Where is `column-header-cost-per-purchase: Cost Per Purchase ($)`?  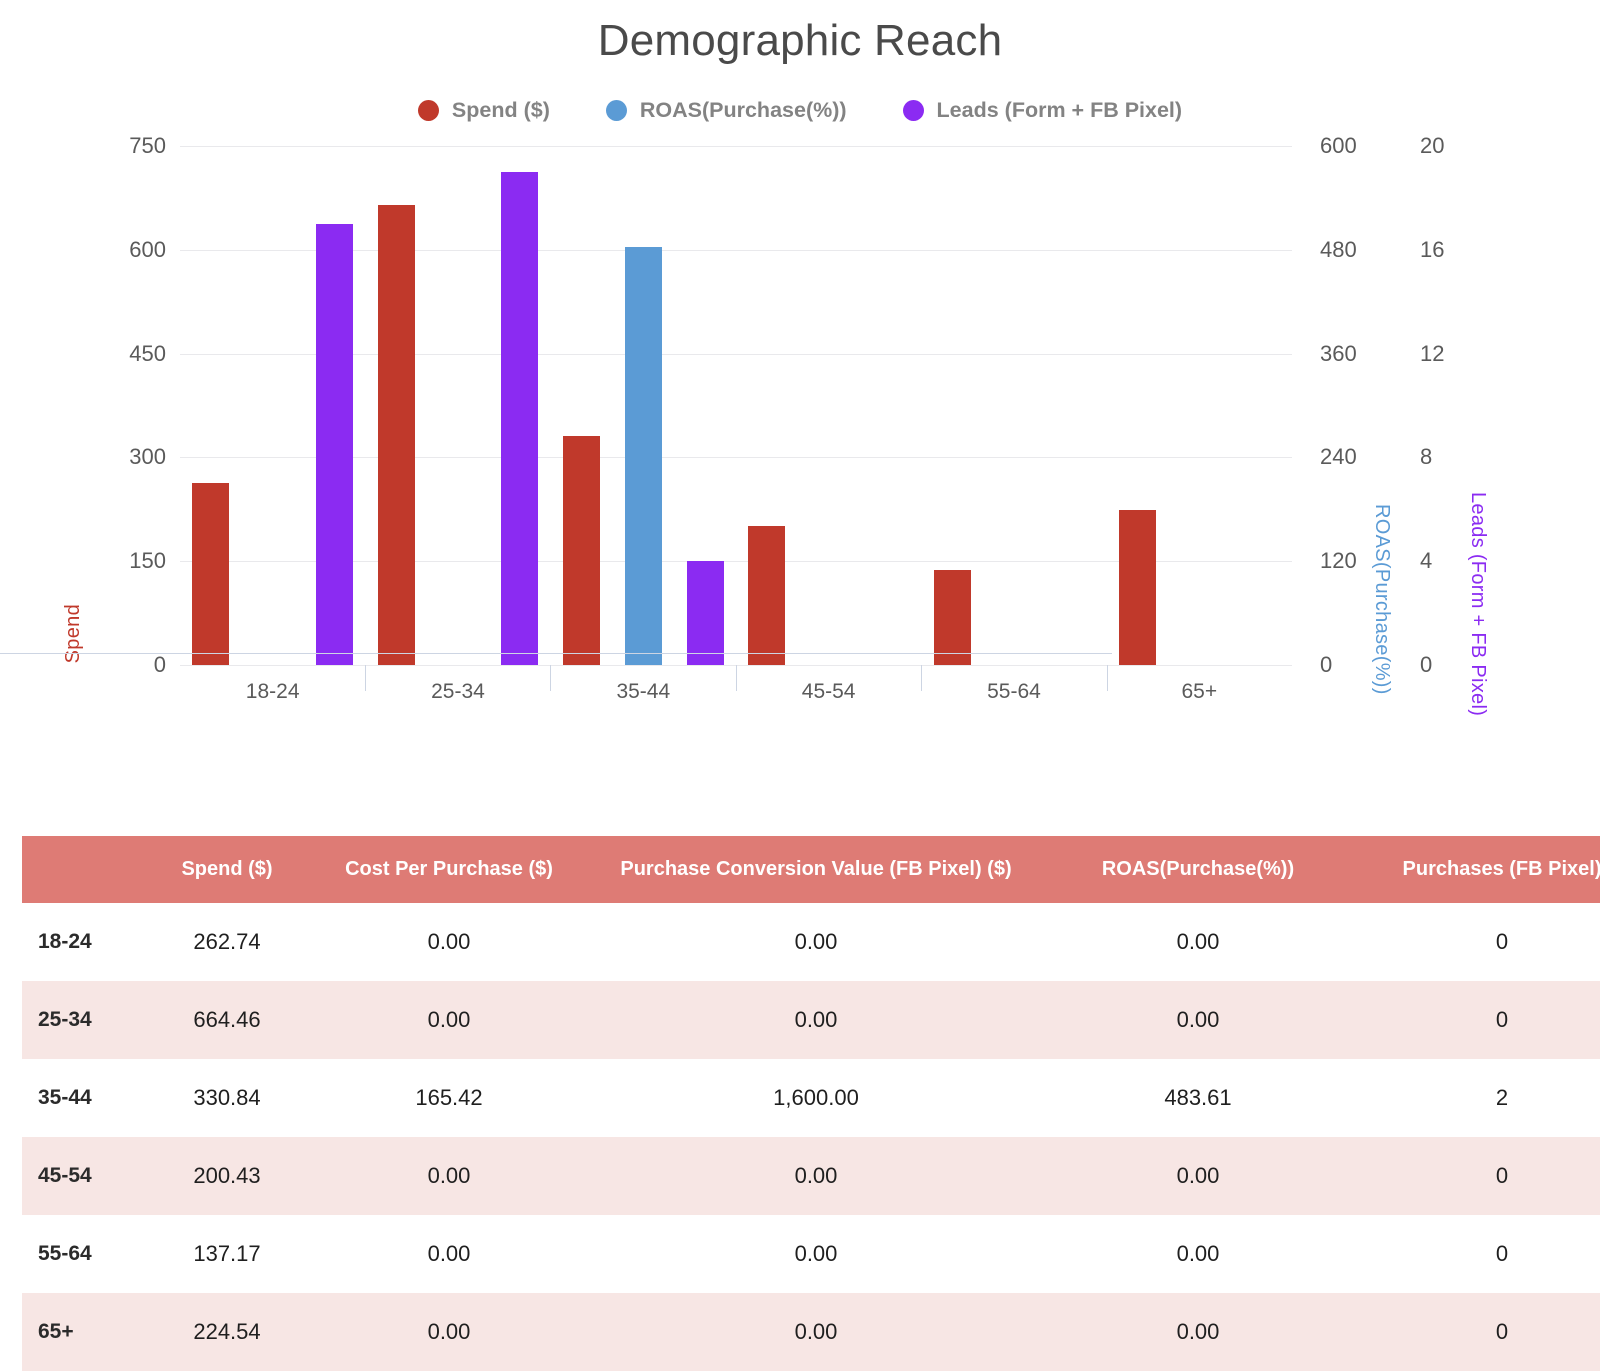 column-header-cost-per-purchase: Cost Per Purchase ($) is located at coordinates (449, 869).